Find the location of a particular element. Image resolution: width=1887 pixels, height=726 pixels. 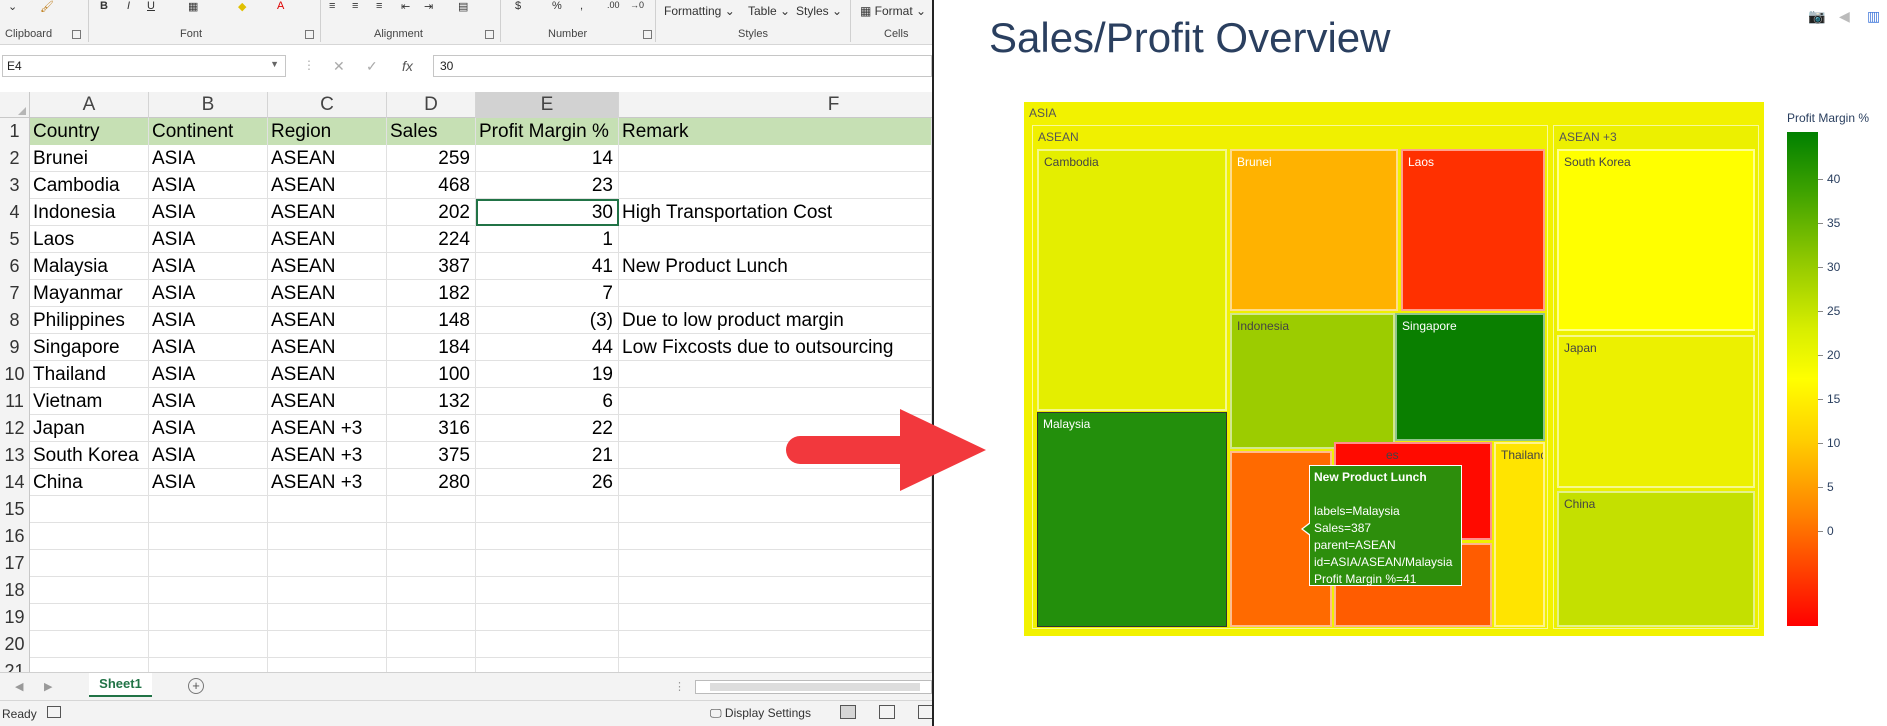

row-header: 4 is located at coordinates (15, 212).